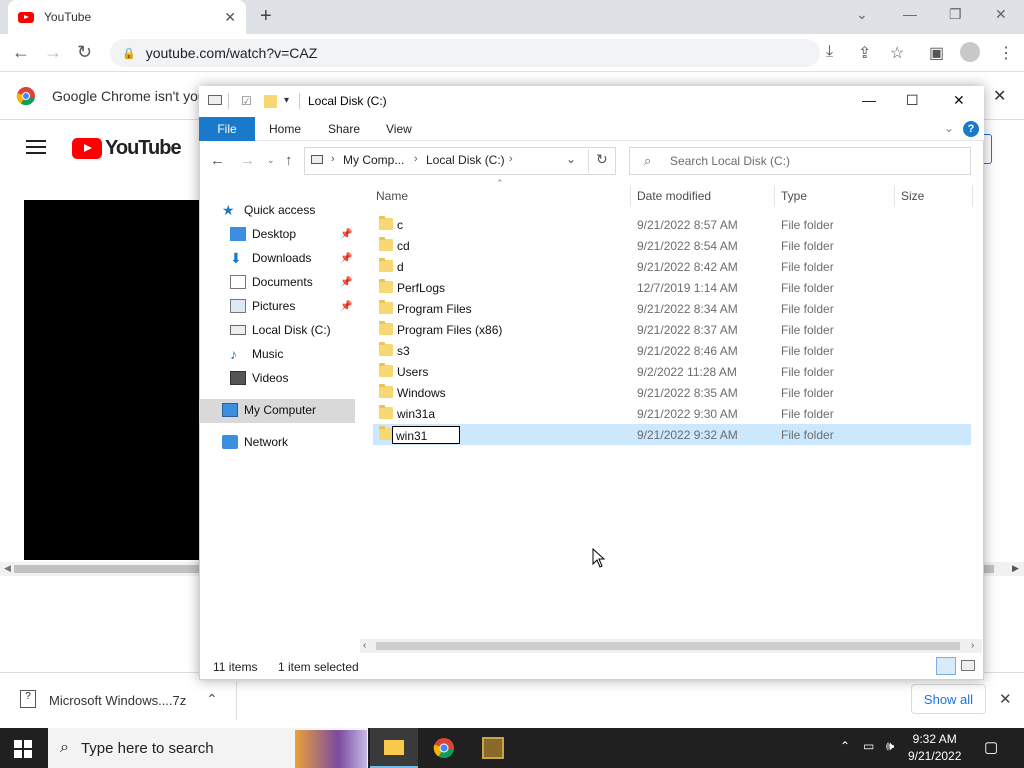 This screenshot has width=1024, height=768. I want to click on column-header-date: Date modified, so click(674, 196).